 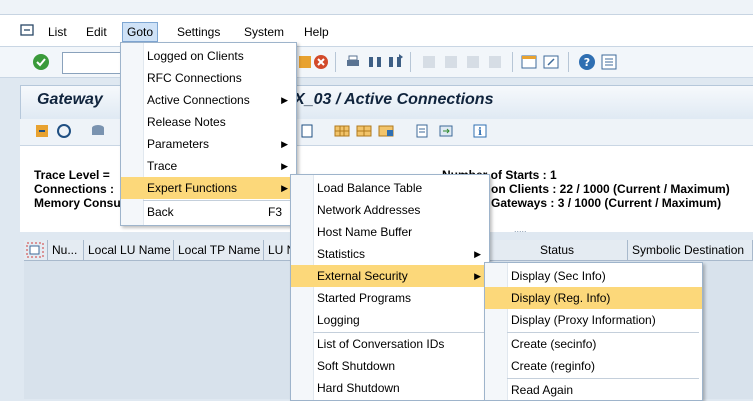 I want to click on menu-item-label: Statistics, so click(x=341, y=254).